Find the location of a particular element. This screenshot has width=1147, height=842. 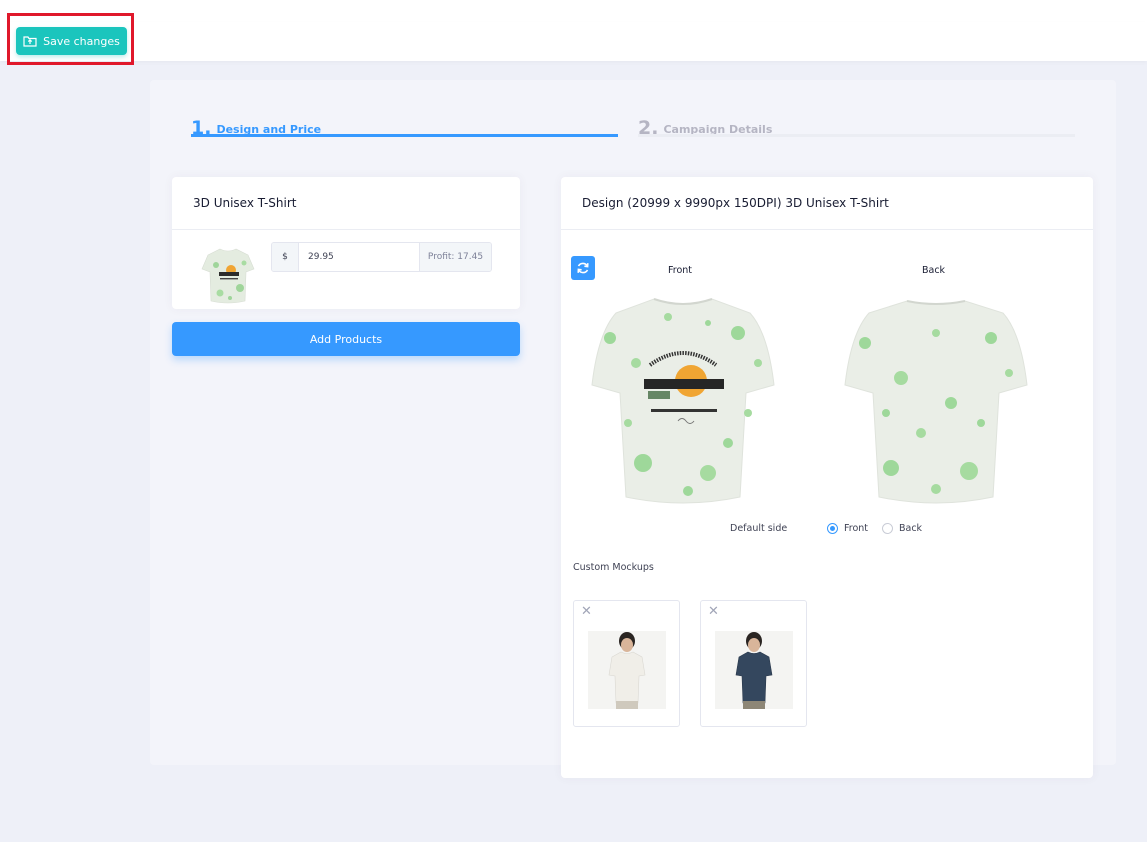

toolbar is located at coordinates (573, 41).